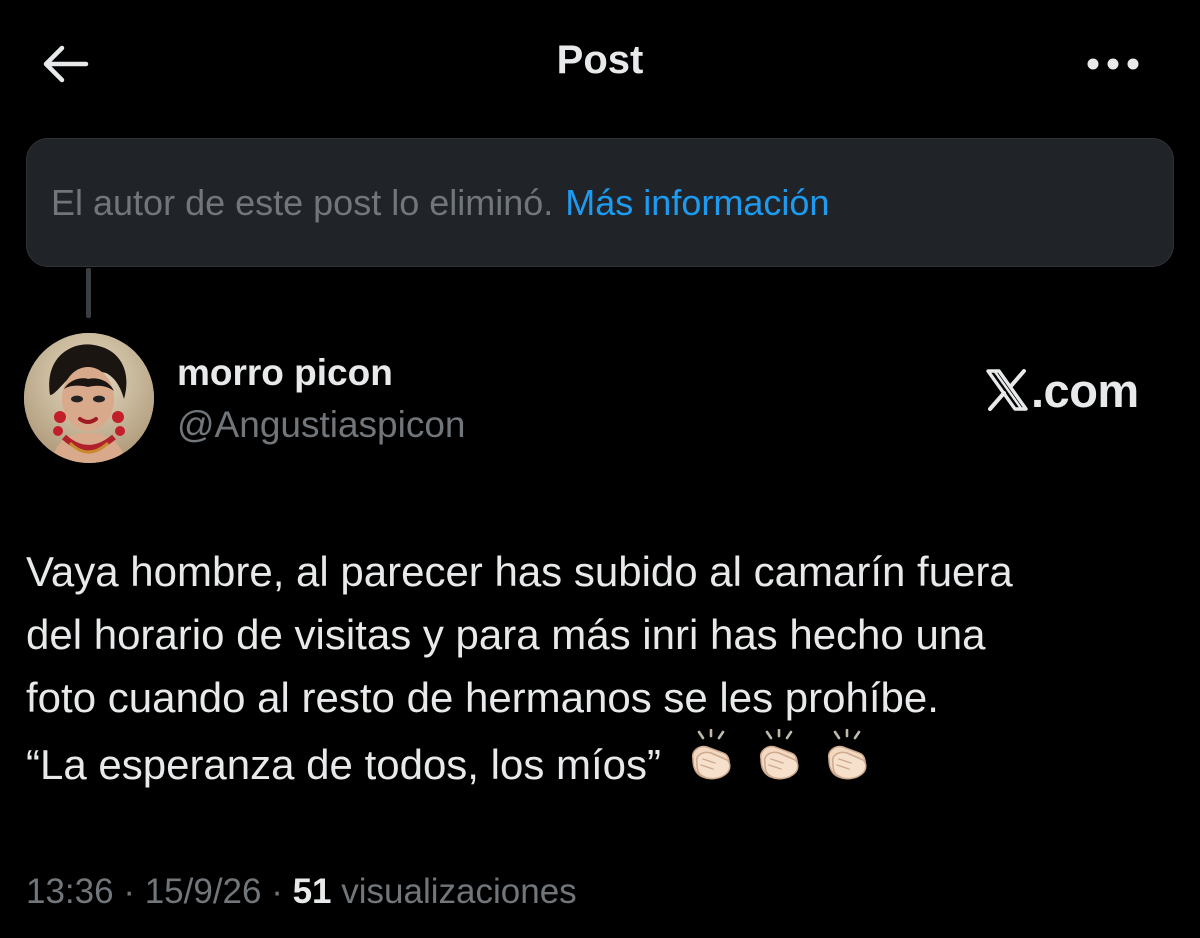 This screenshot has width=1200, height=938. I want to click on avatar, so click(89, 398).